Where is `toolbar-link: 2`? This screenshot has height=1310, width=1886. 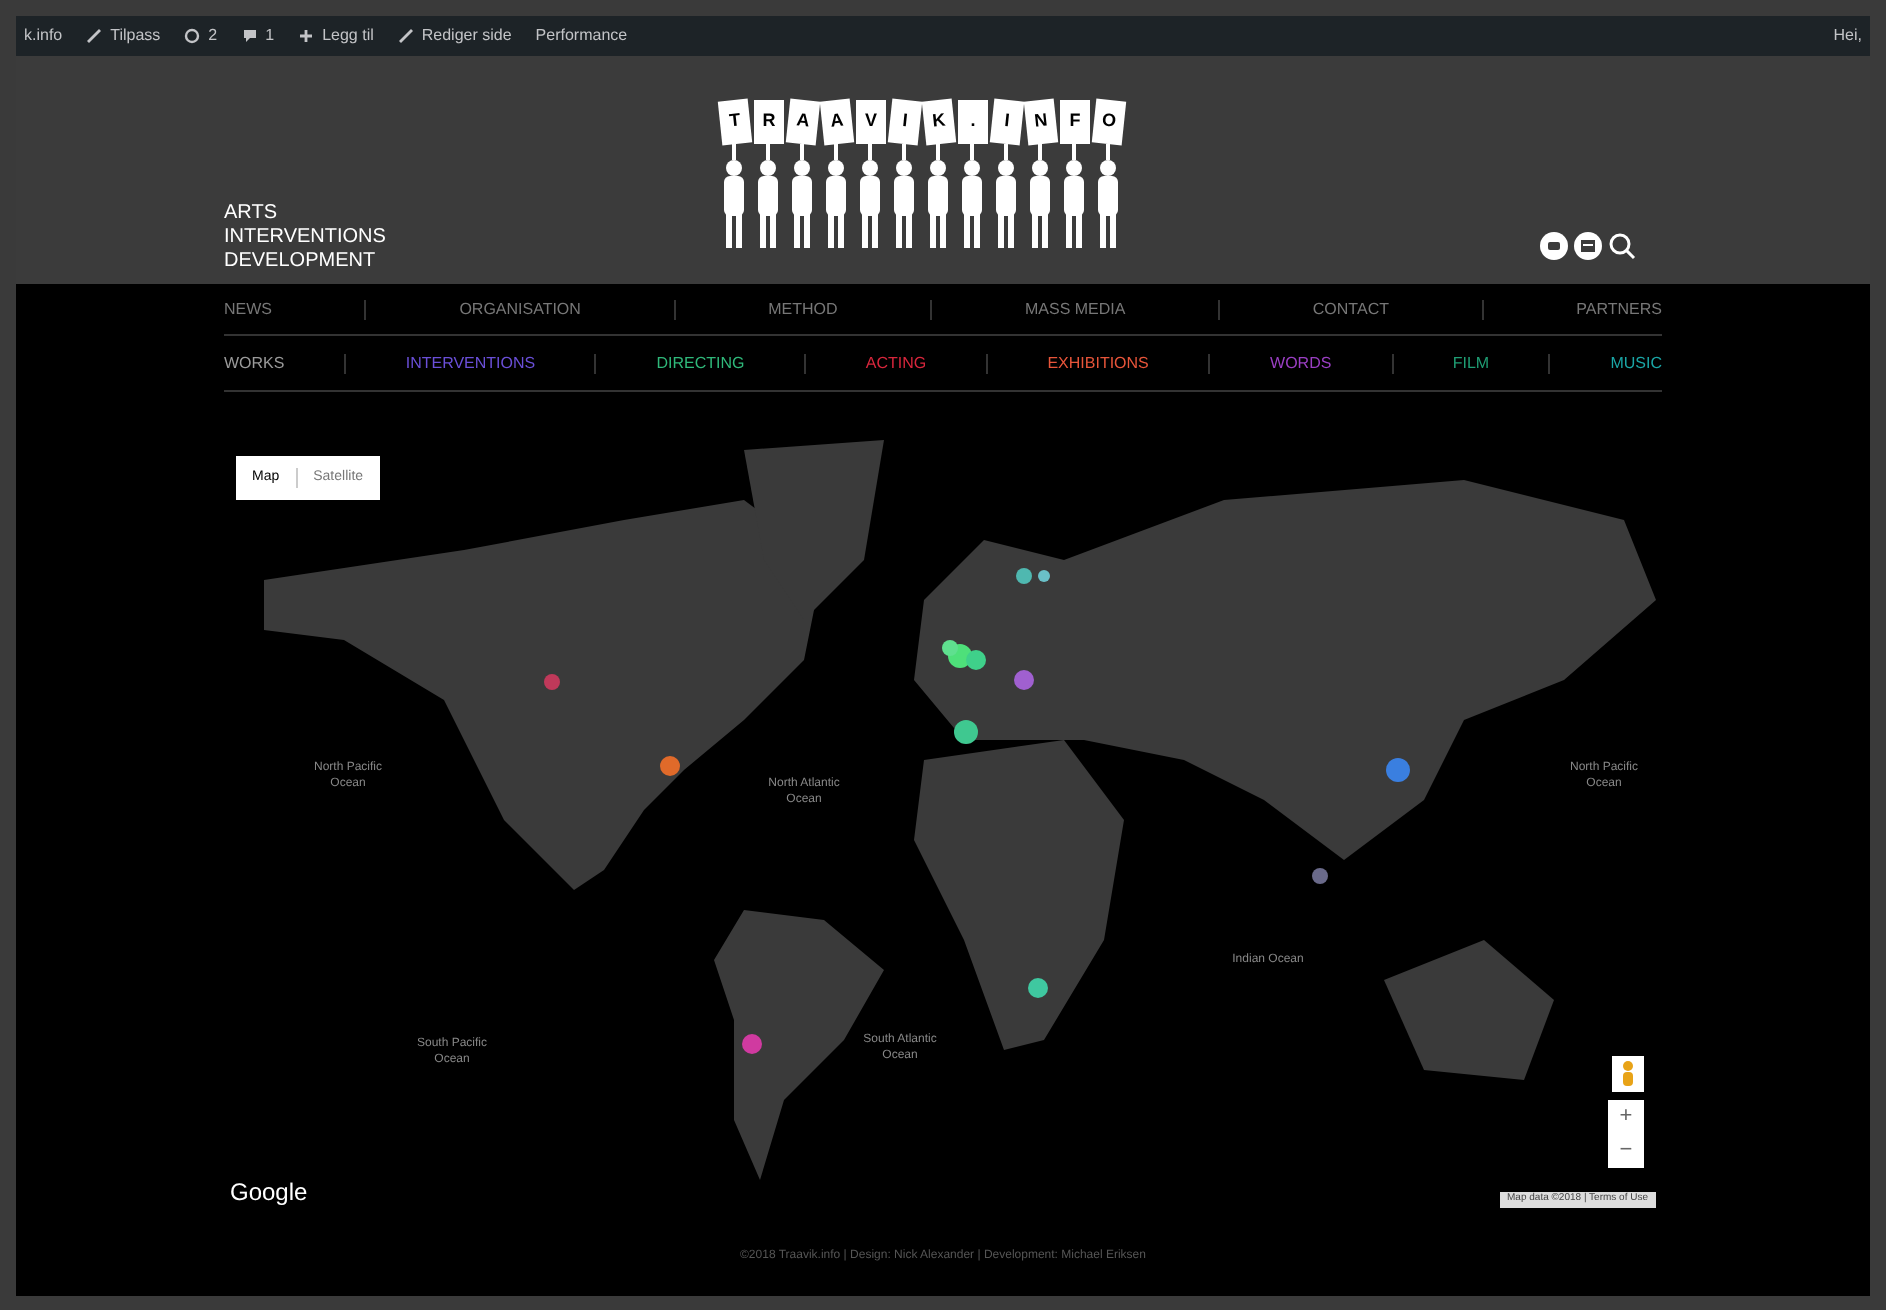
toolbar-link: 2 is located at coordinates (201, 36).